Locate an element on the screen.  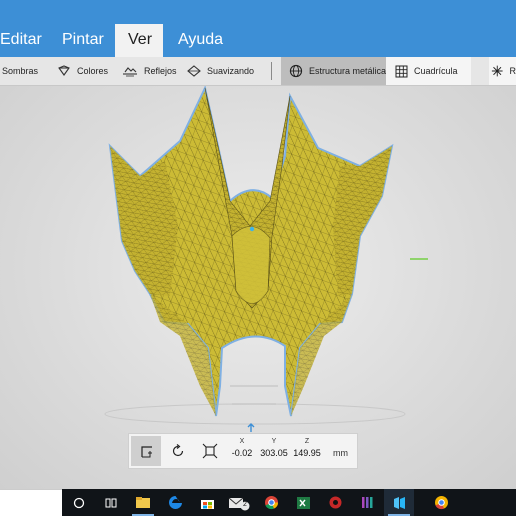
extra-label: R is located at coordinates (512, 71).